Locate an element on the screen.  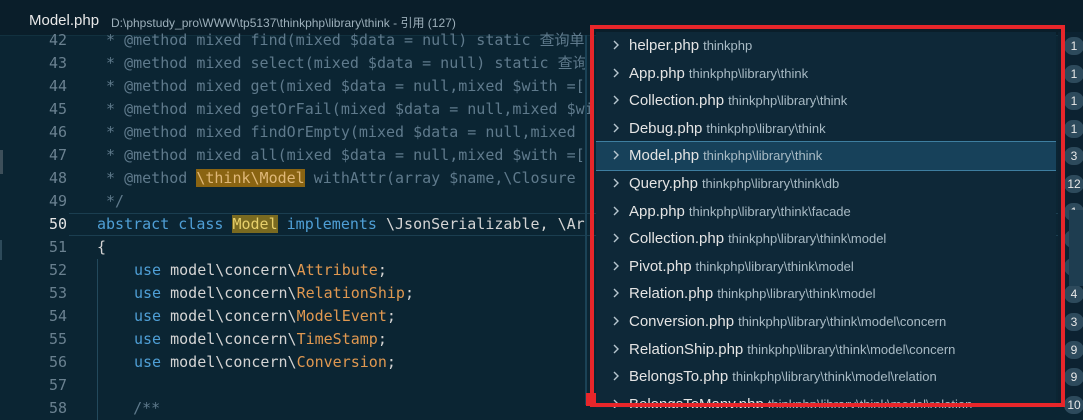
line-number: 53 is located at coordinates (57, 293).